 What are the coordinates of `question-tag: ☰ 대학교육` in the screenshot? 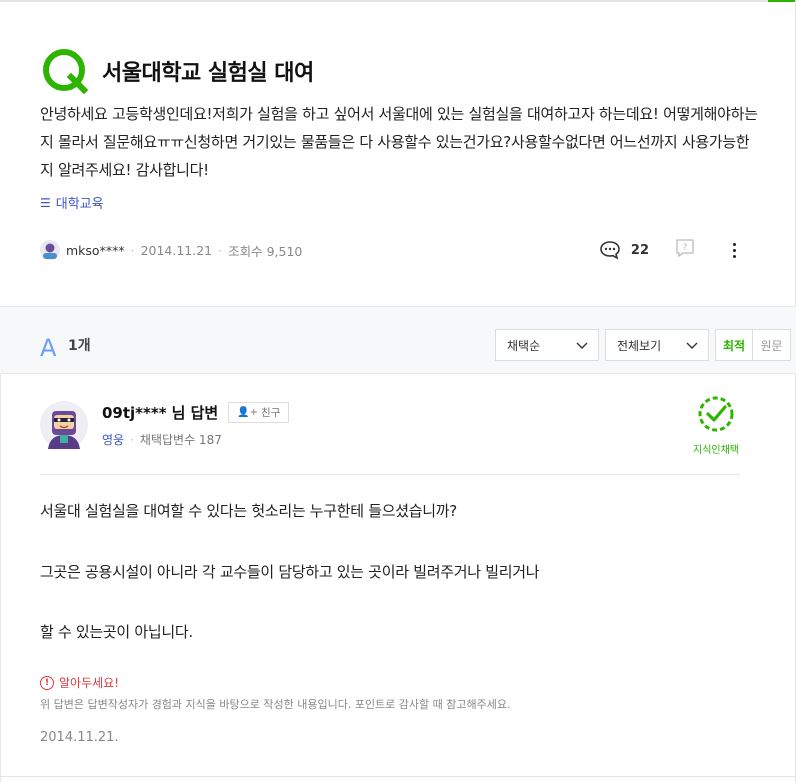 It's located at (72, 203).